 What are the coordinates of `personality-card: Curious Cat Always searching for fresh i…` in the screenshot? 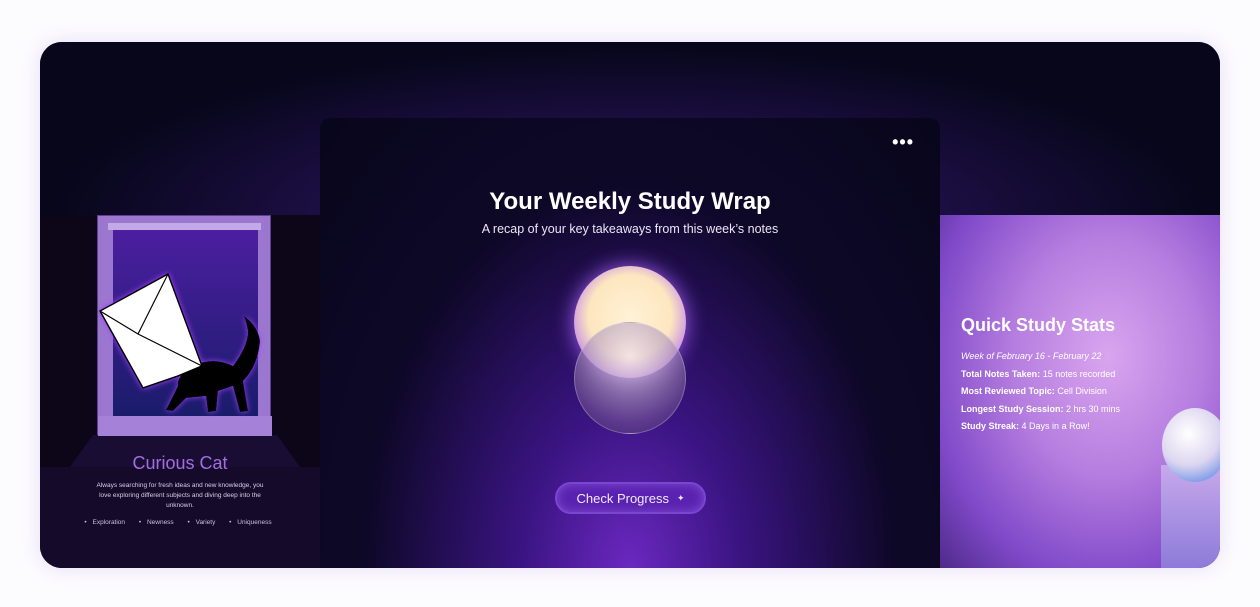 It's located at (180, 391).